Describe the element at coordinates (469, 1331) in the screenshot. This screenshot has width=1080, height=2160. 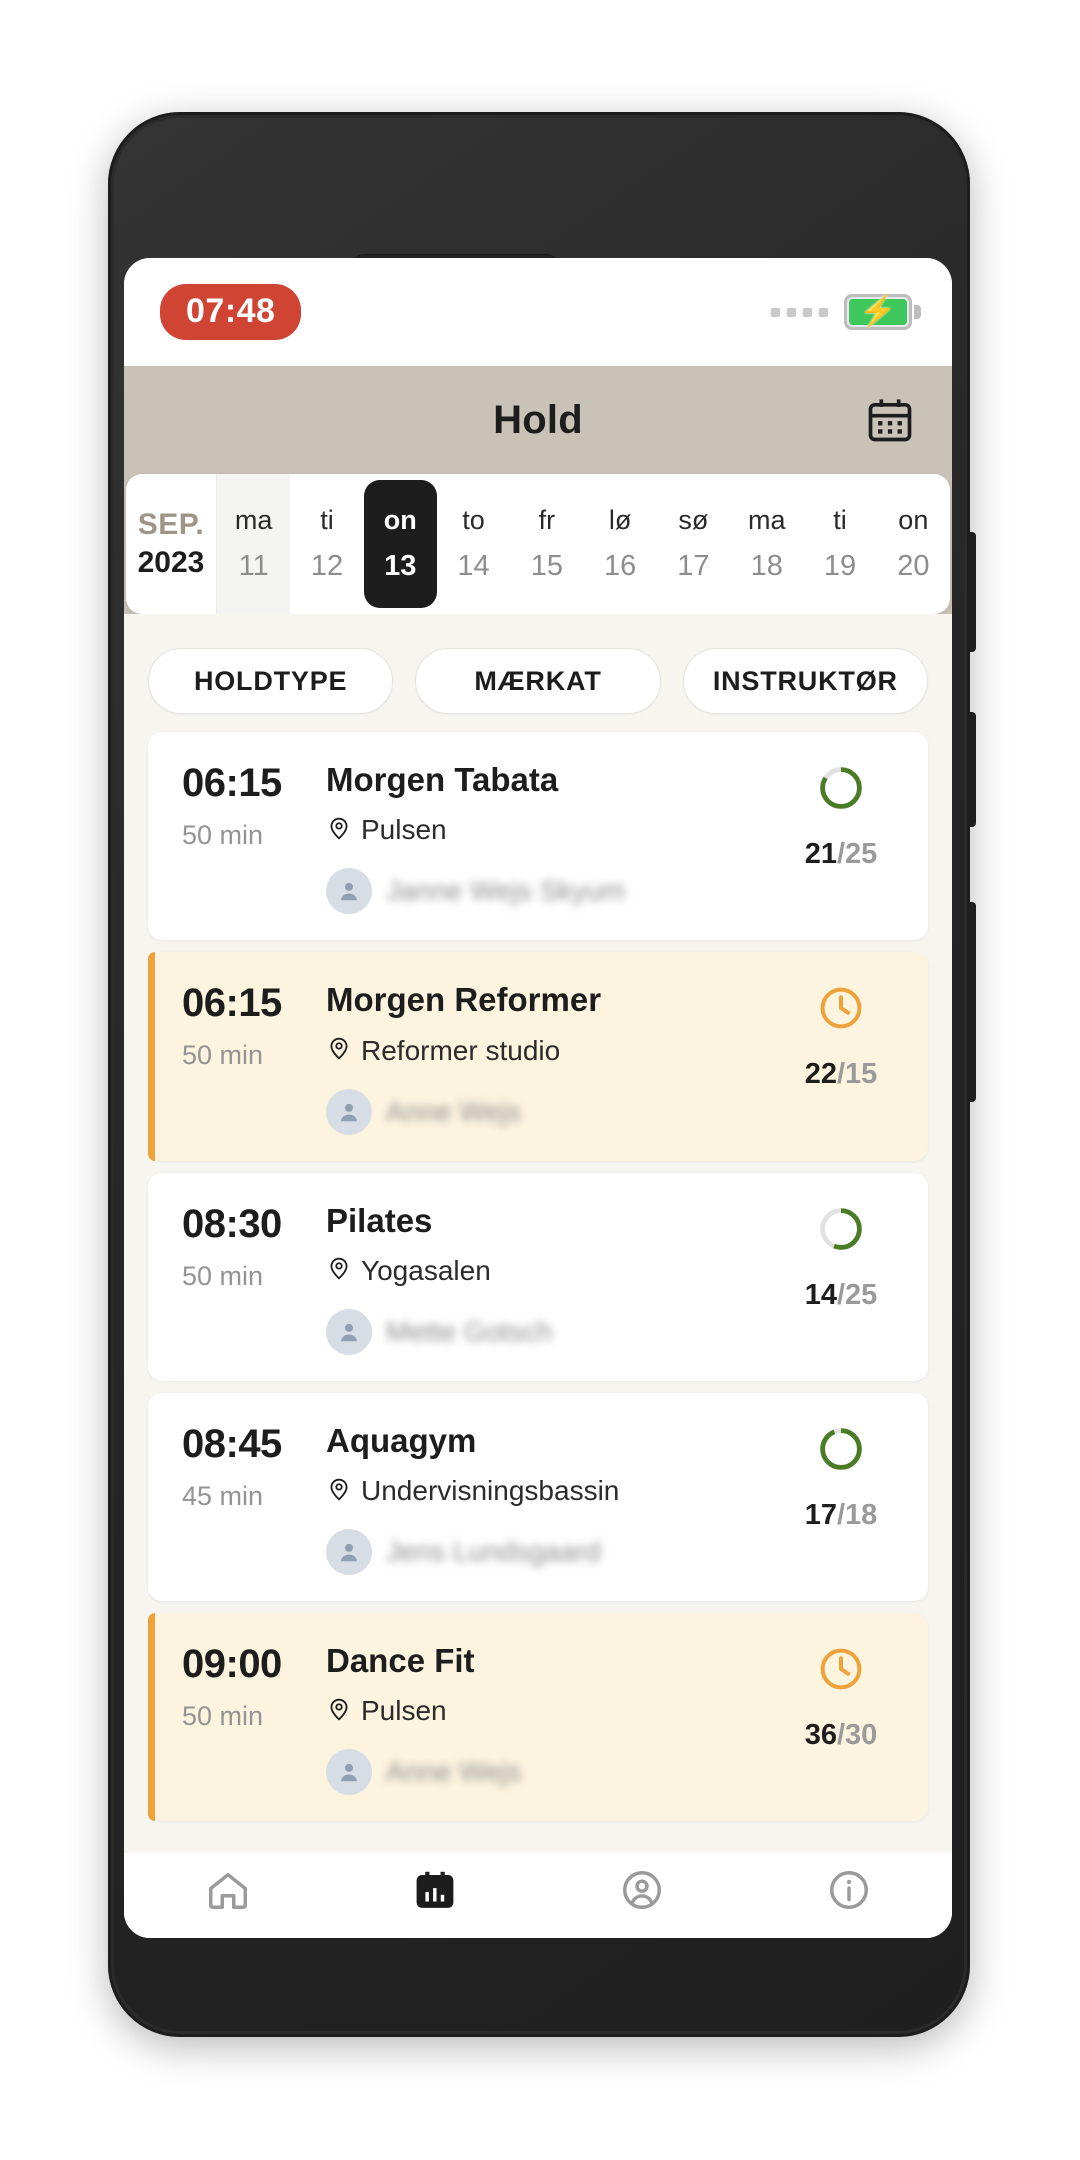
I see `class-instructor-name: Mette Gotsch` at that location.